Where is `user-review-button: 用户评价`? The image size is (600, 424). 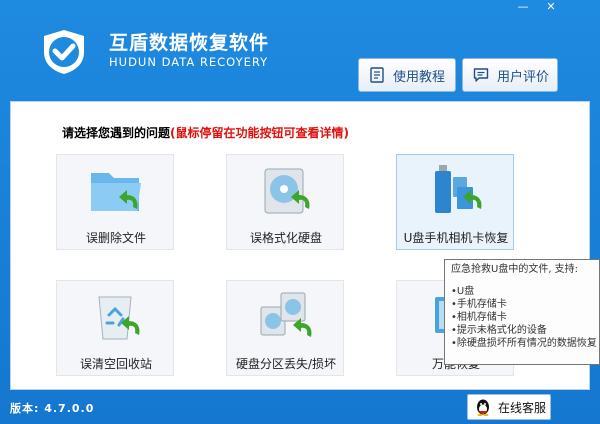
user-review-button: 用户评价 is located at coordinates (510, 75).